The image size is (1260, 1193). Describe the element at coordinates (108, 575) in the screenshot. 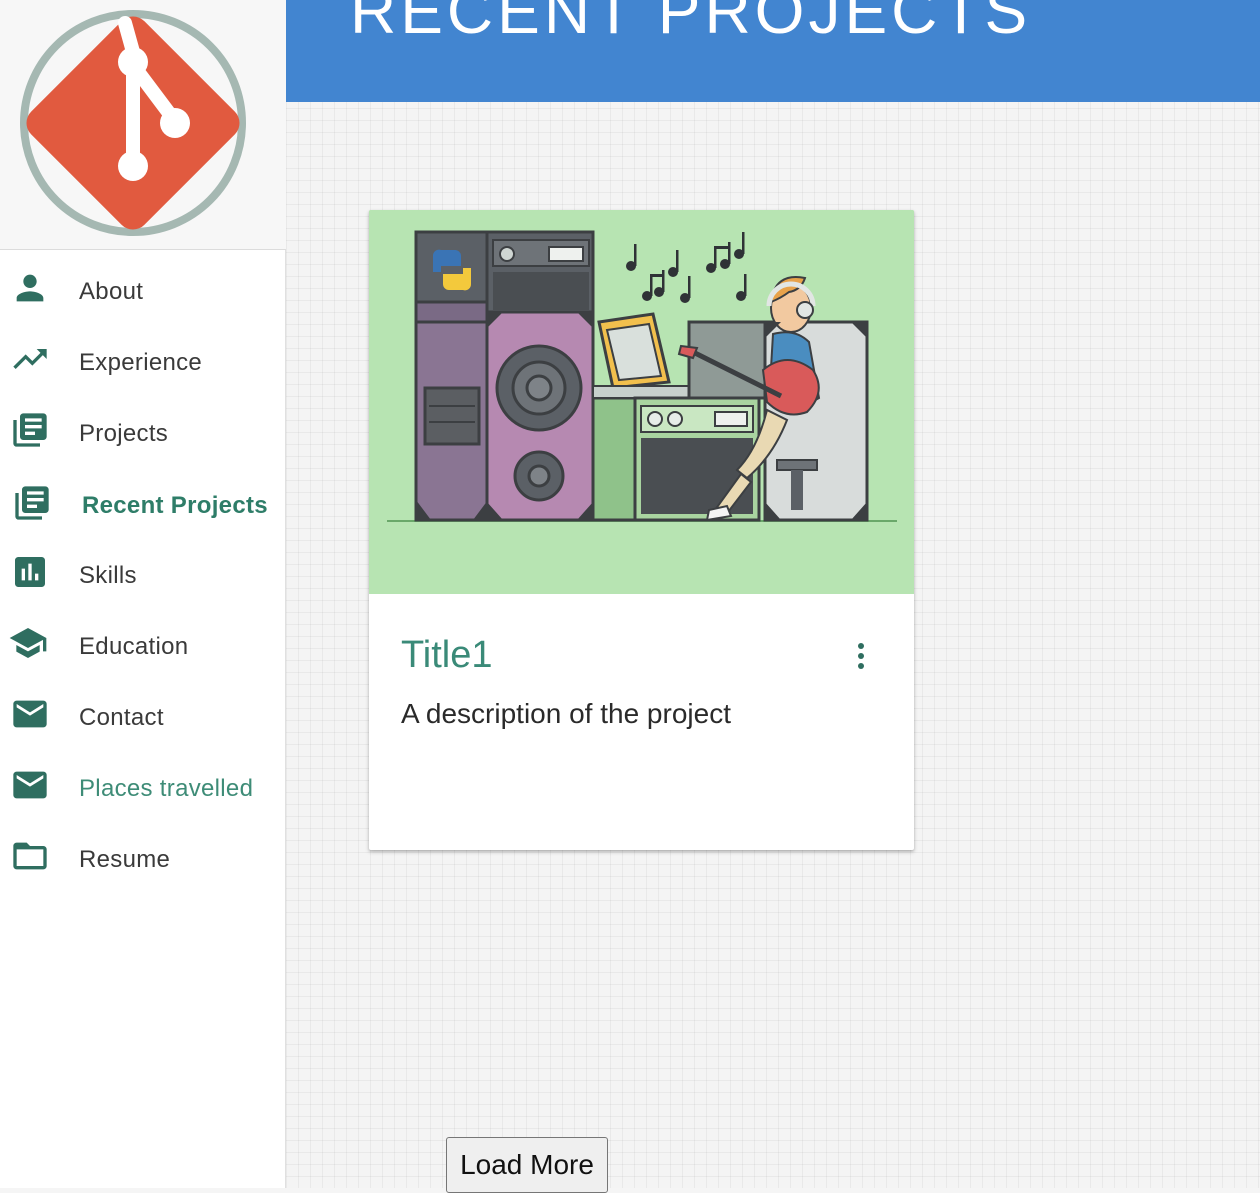

I see `sidebar-item-label: Skills` at that location.